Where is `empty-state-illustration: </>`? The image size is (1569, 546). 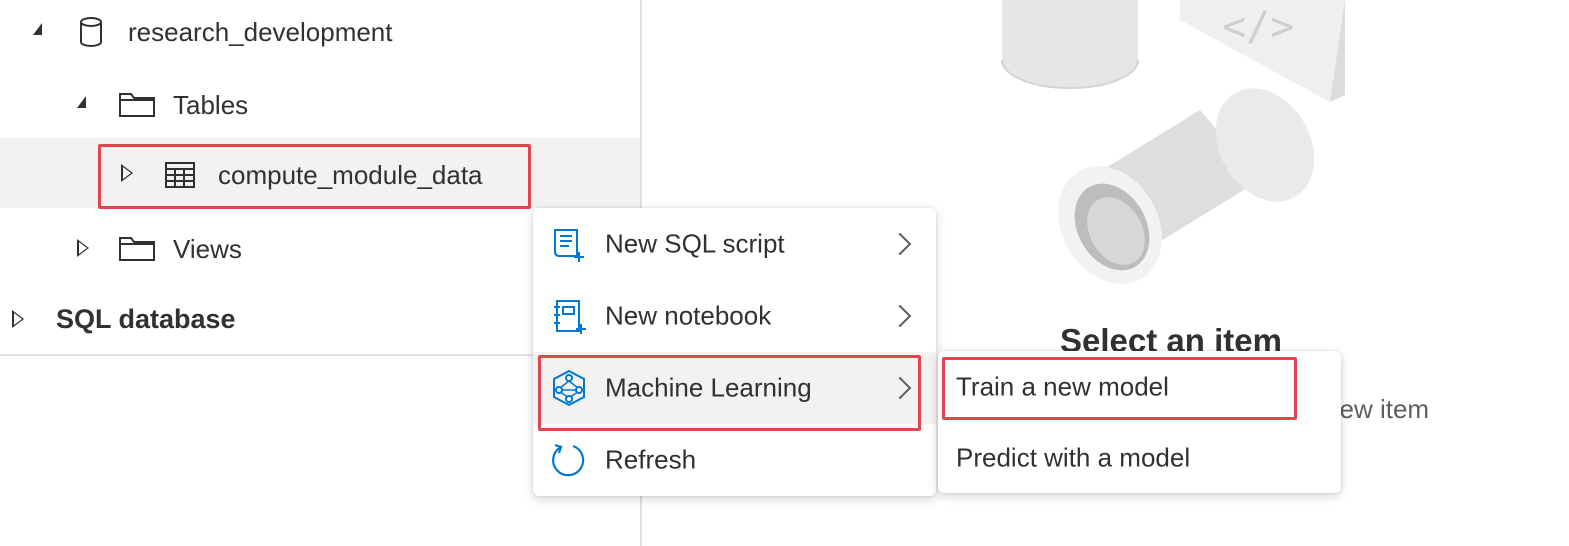
empty-state-illustration: </> is located at coordinates (1170, 150).